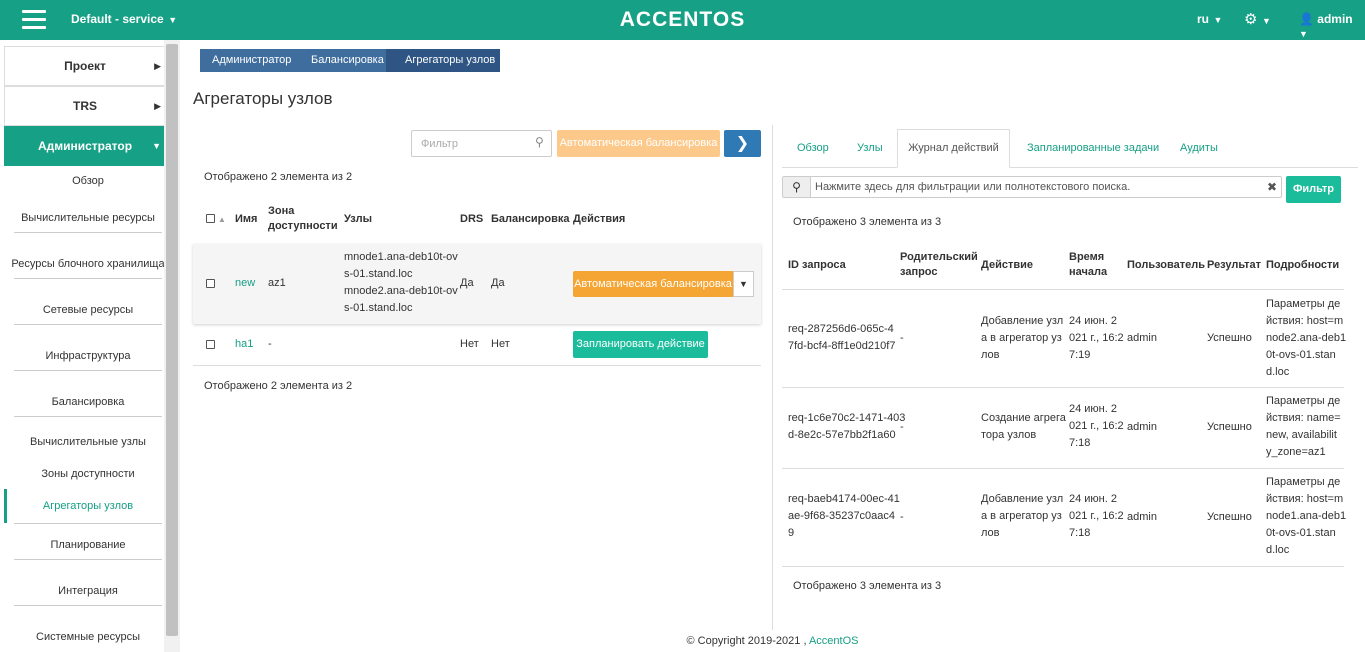 This screenshot has height=652, width=1365. What do you see at coordinates (1302, 265) in the screenshot?
I see `column-header-details: Подробности` at bounding box center [1302, 265].